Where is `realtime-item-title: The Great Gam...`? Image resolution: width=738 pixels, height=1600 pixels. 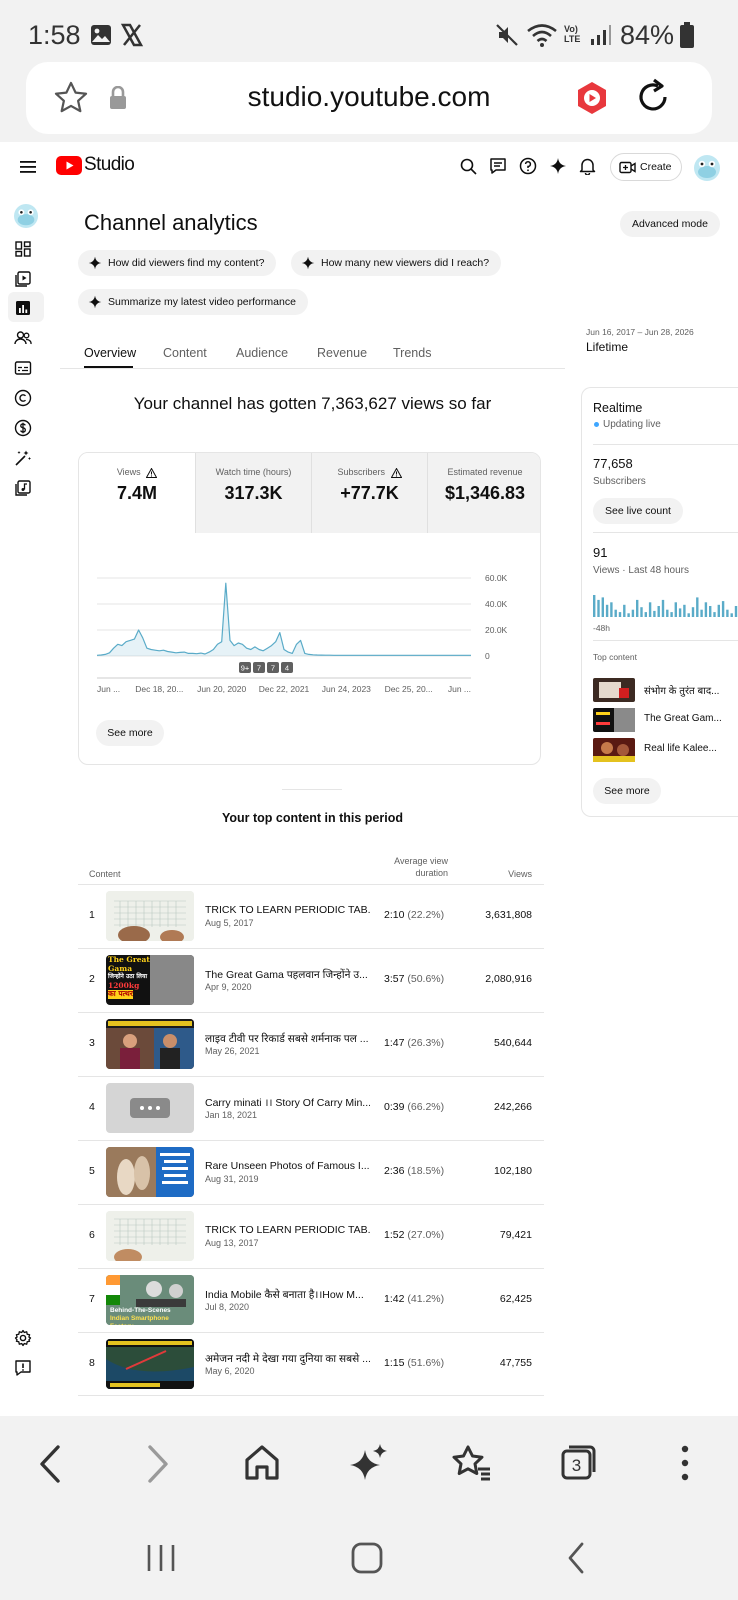 realtime-item-title: The Great Gam... is located at coordinates (683, 718).